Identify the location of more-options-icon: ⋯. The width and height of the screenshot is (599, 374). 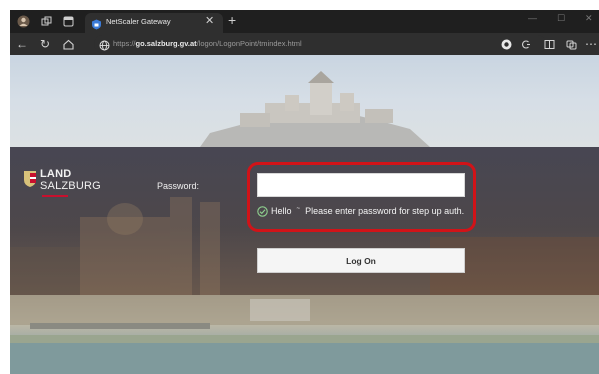
(591, 44).